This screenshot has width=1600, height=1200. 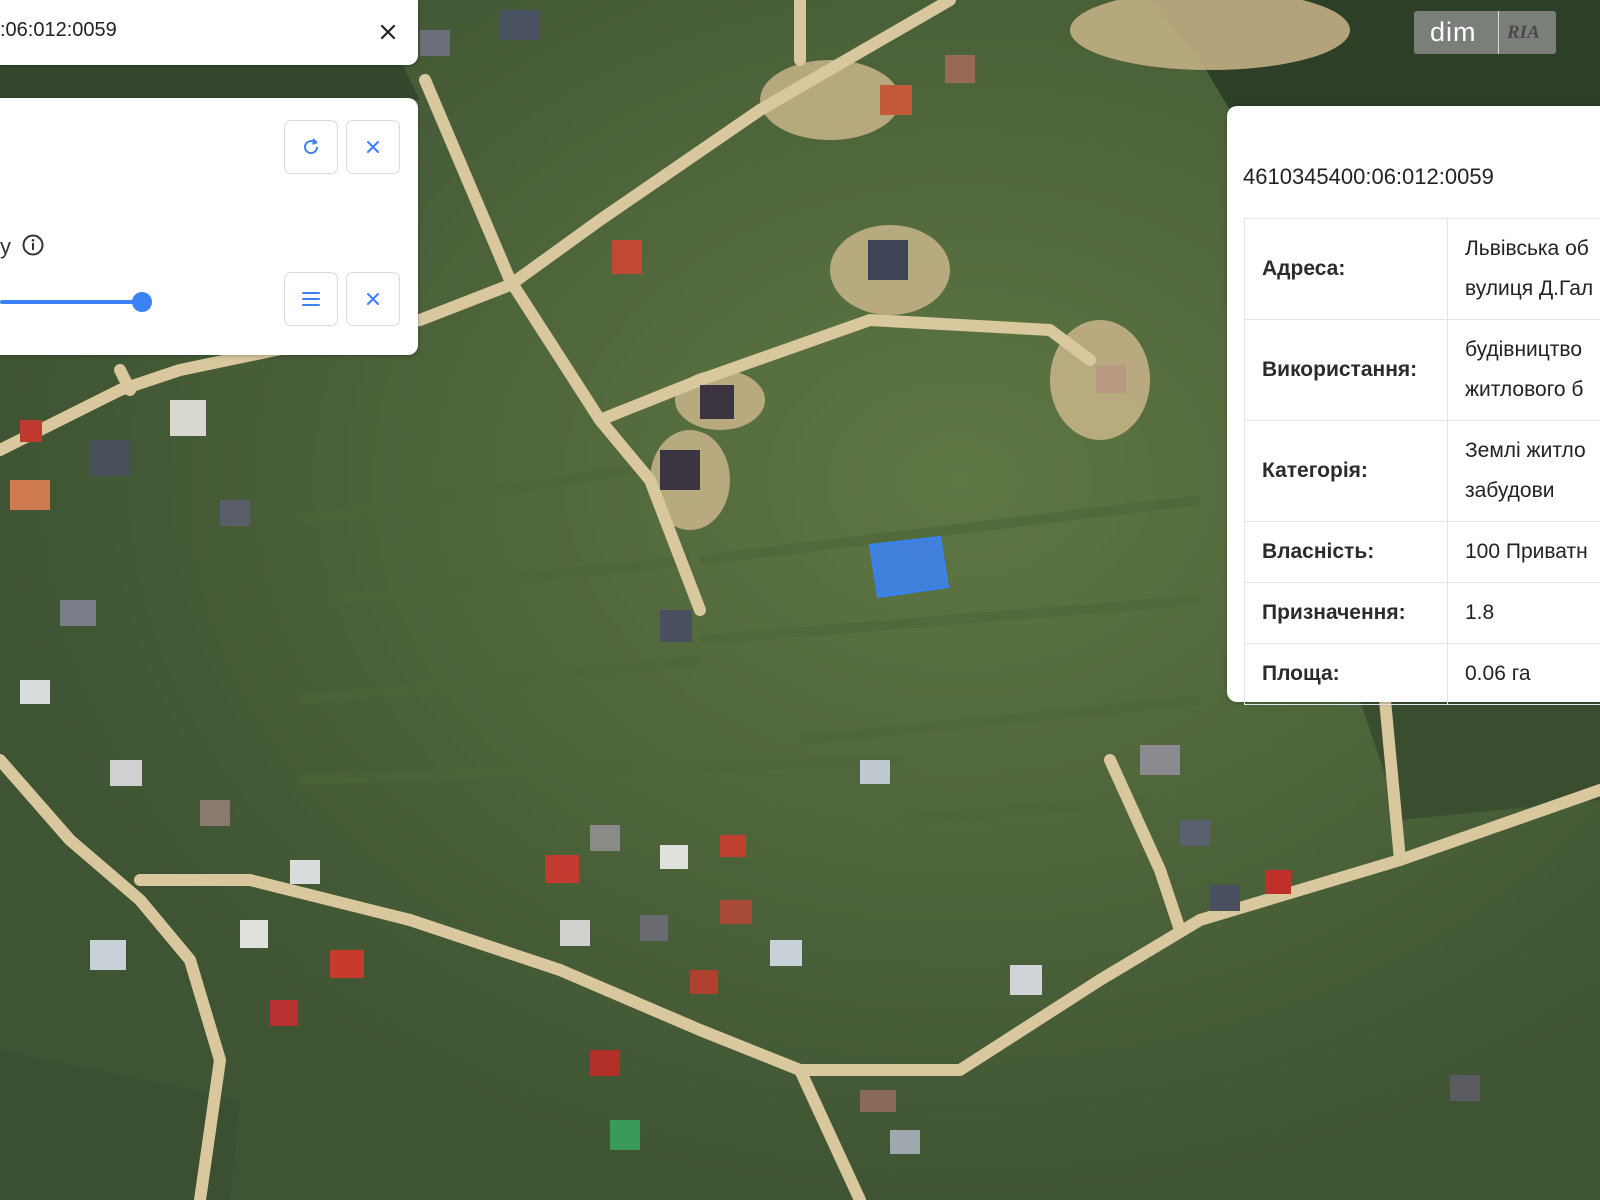 I want to click on table-row: Призначення: 1.8, so click(x=1422, y=613).